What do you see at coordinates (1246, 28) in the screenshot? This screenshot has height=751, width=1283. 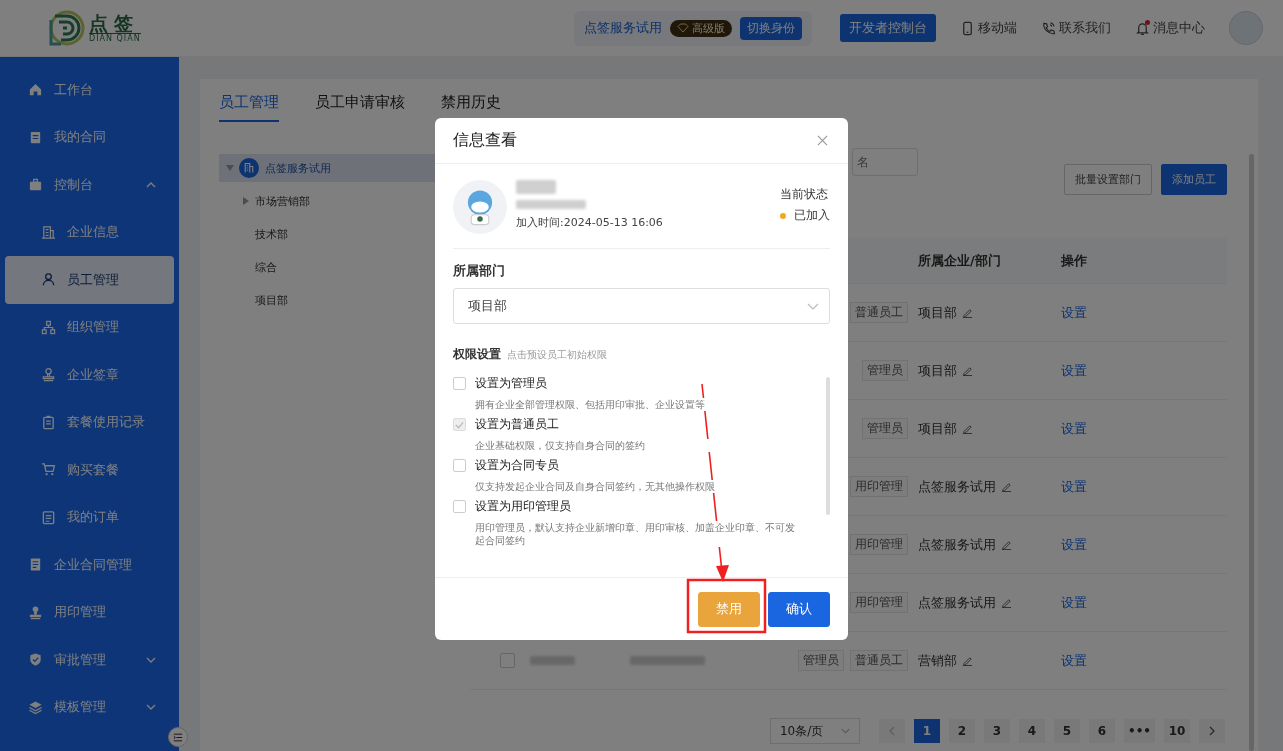 I see `avatar-icon` at bounding box center [1246, 28].